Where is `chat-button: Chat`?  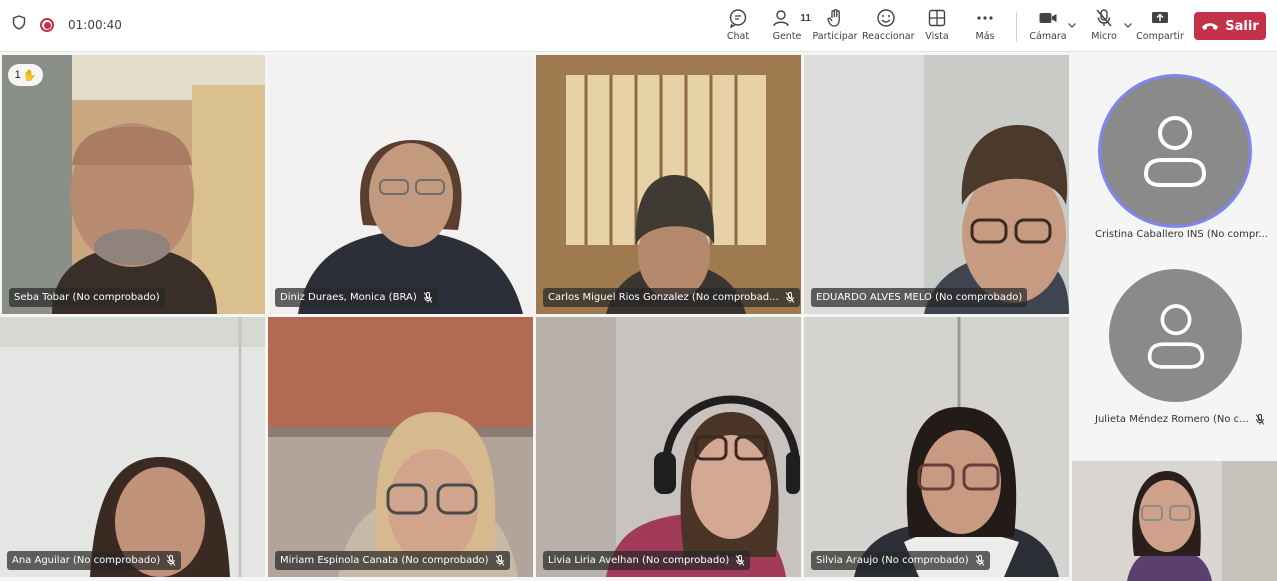 chat-button: Chat is located at coordinates (738, 28).